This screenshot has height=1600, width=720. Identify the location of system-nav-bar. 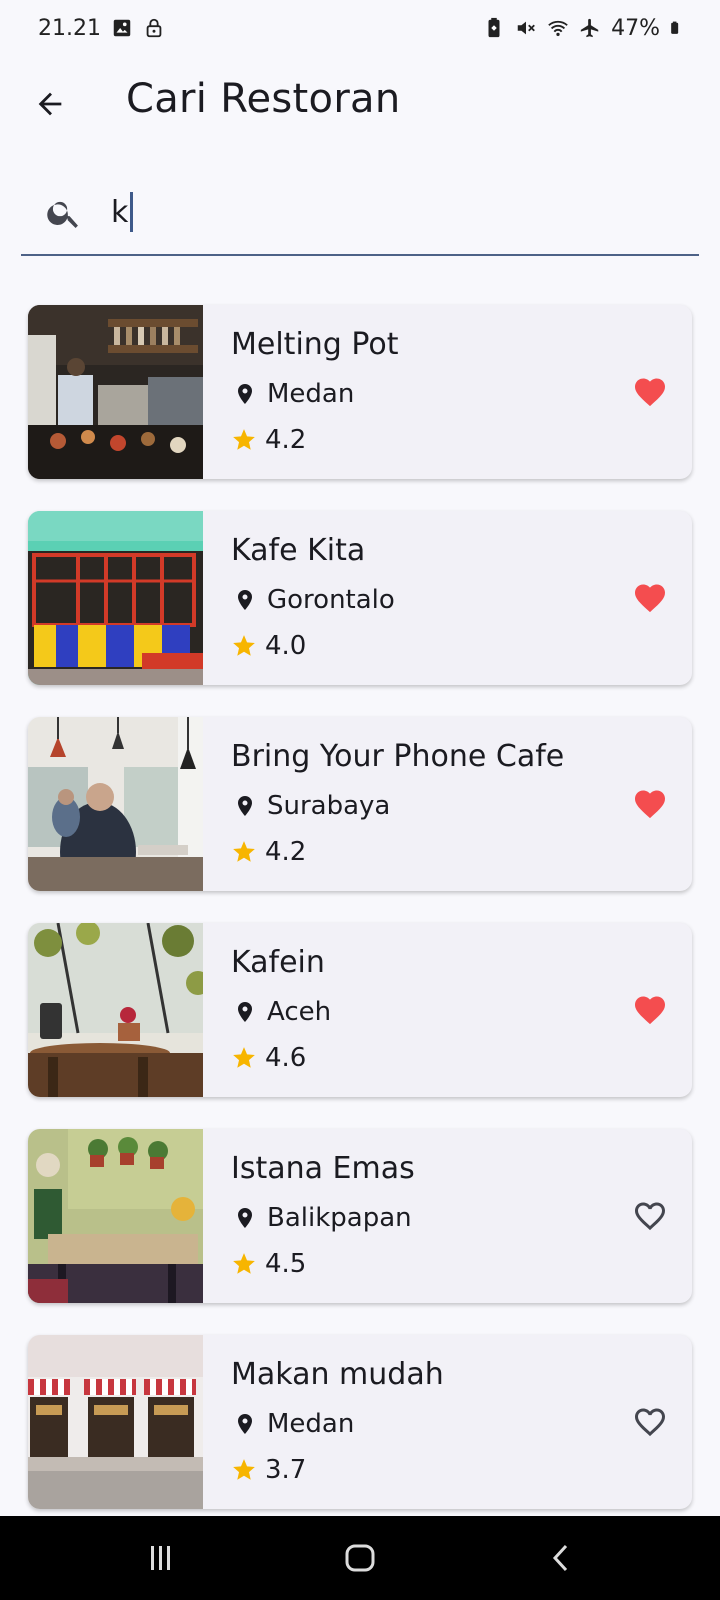
(360, 1558).